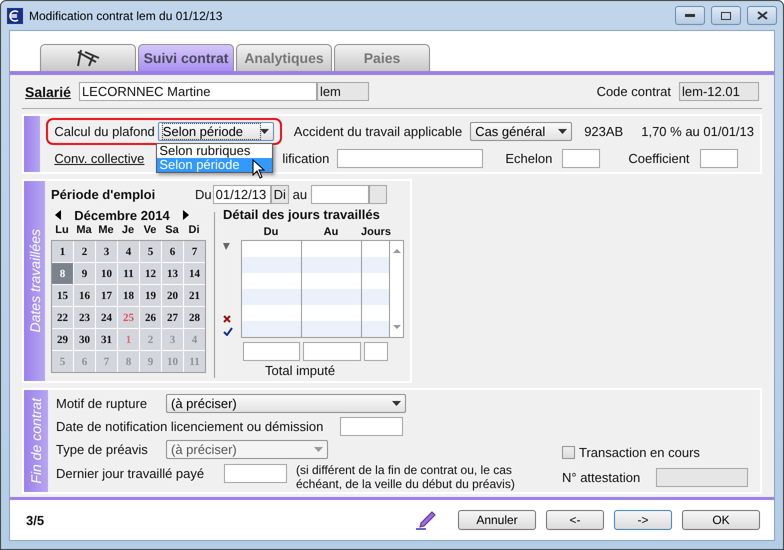  What do you see at coordinates (426, 520) in the screenshot?
I see `pencil-icon` at bounding box center [426, 520].